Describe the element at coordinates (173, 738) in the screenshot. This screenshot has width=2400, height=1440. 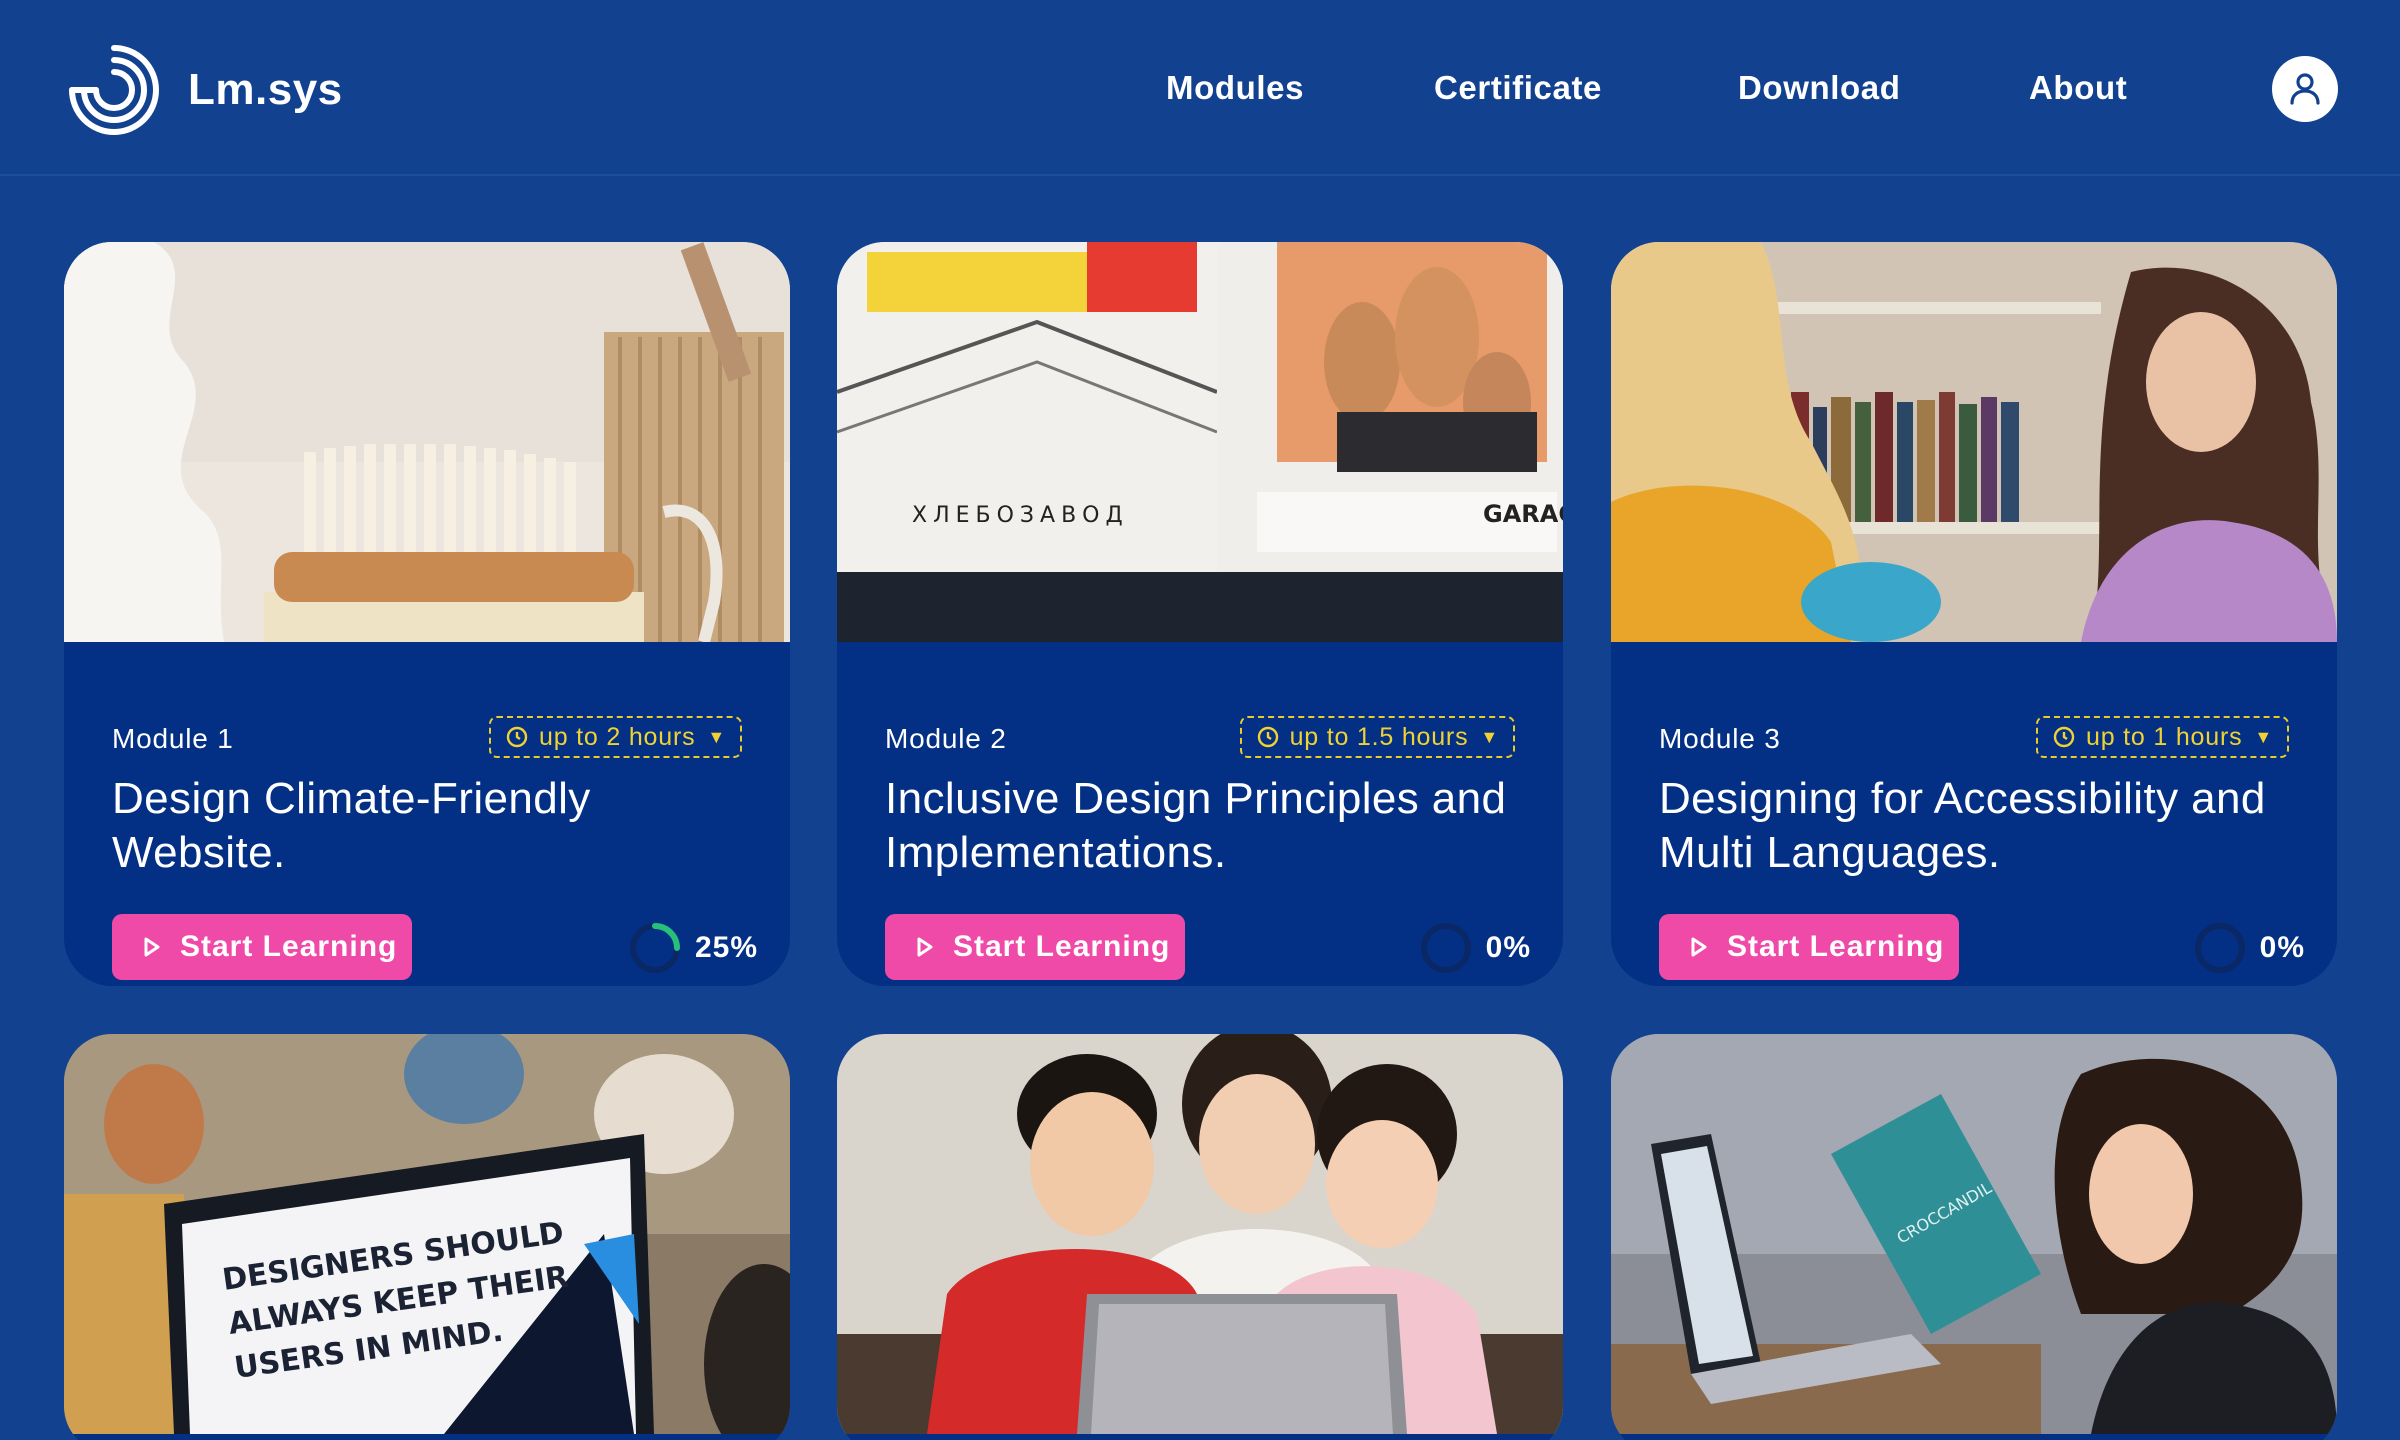
I see `module-number: Module 1` at that location.